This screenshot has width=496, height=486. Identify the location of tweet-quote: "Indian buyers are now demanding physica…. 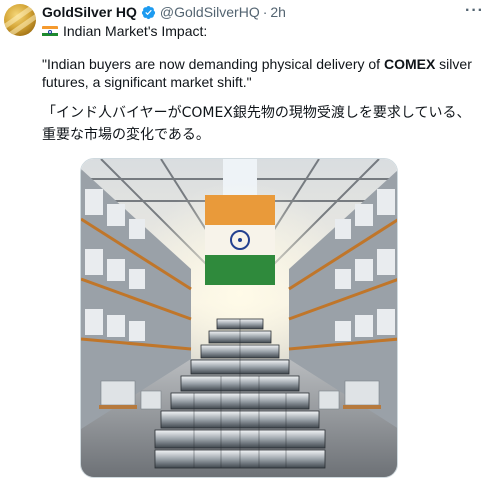
(262, 73).